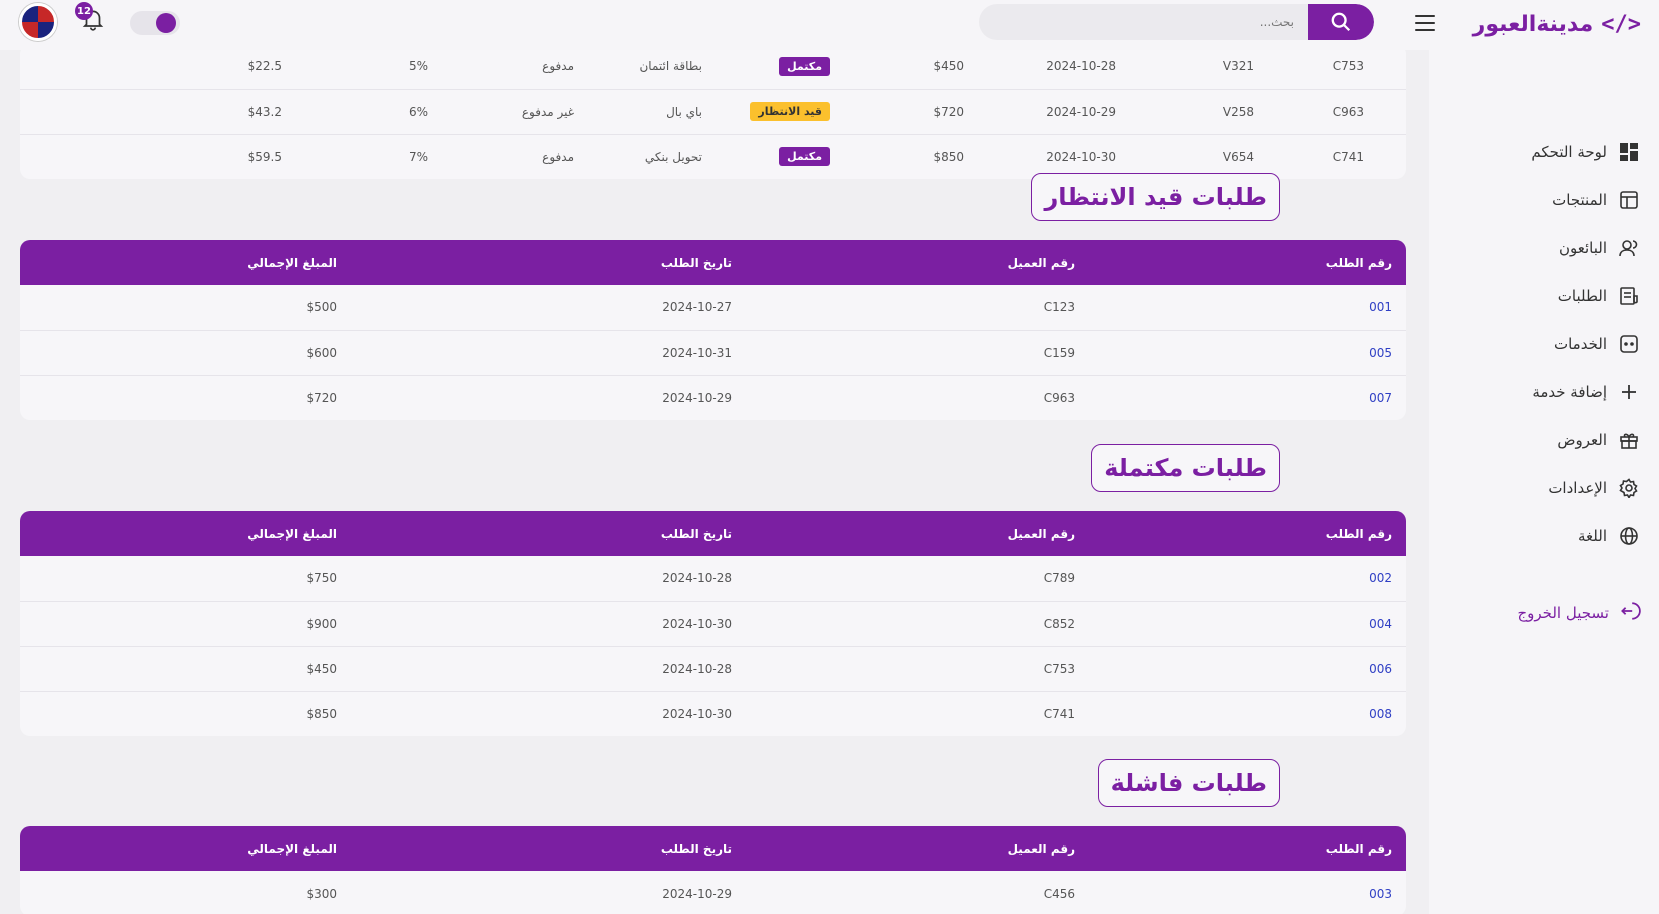 The width and height of the screenshot is (1659, 914). I want to click on order-id-link: 005, so click(1247, 353).